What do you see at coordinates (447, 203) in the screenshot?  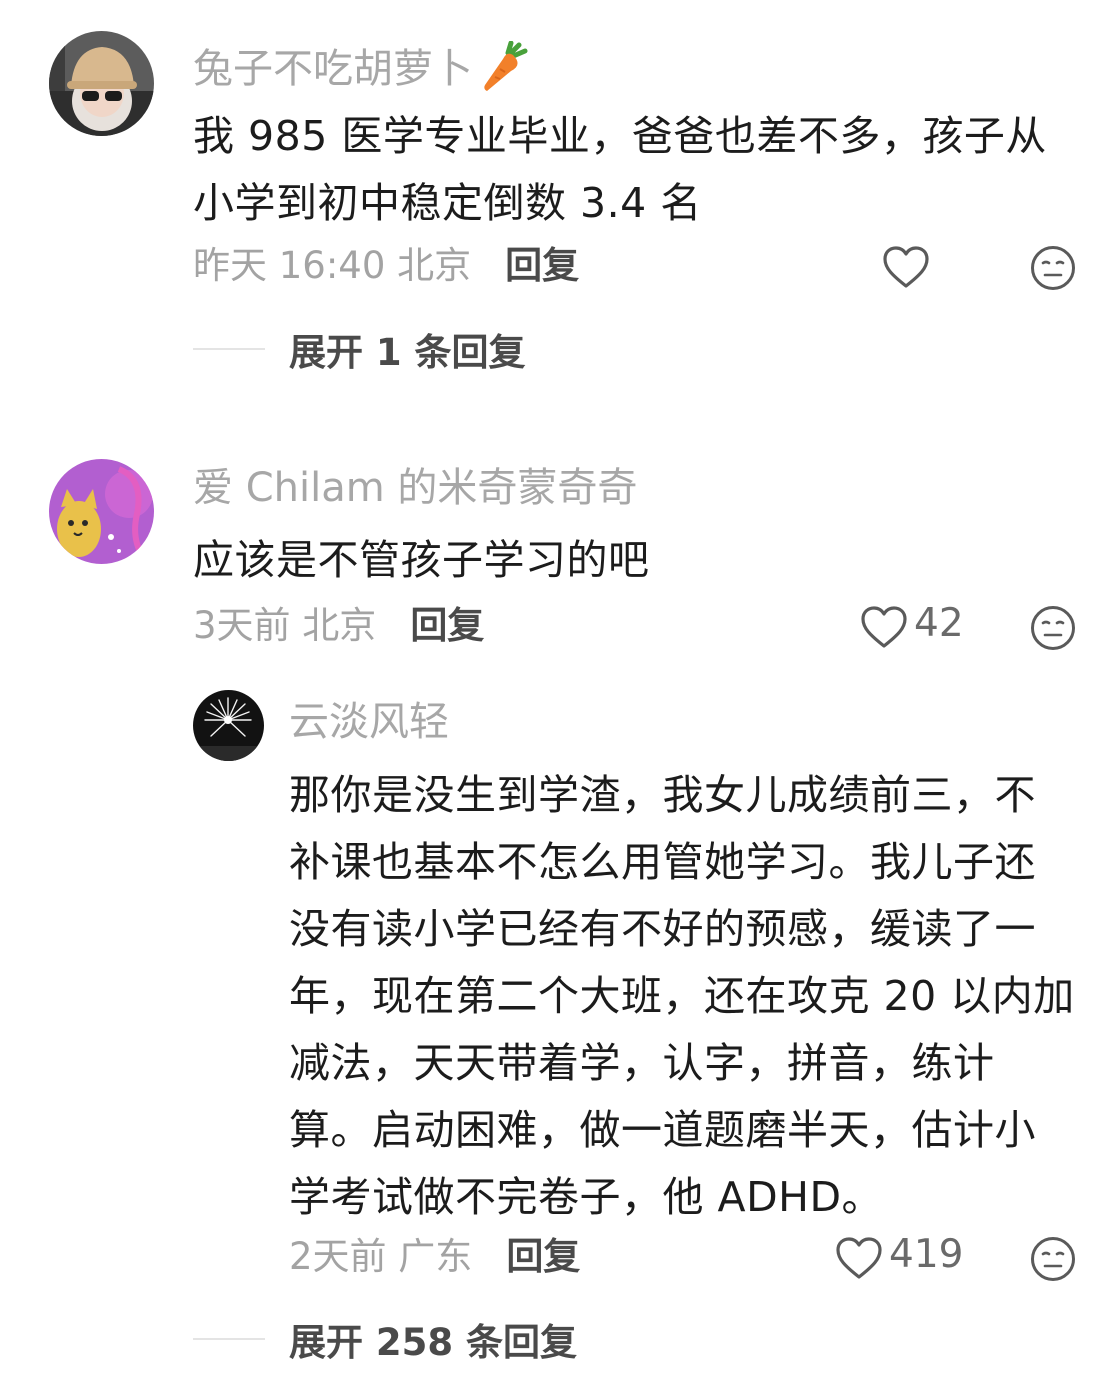 I see `comment-line: 小学到初中稳定倒数 3.4 名` at bounding box center [447, 203].